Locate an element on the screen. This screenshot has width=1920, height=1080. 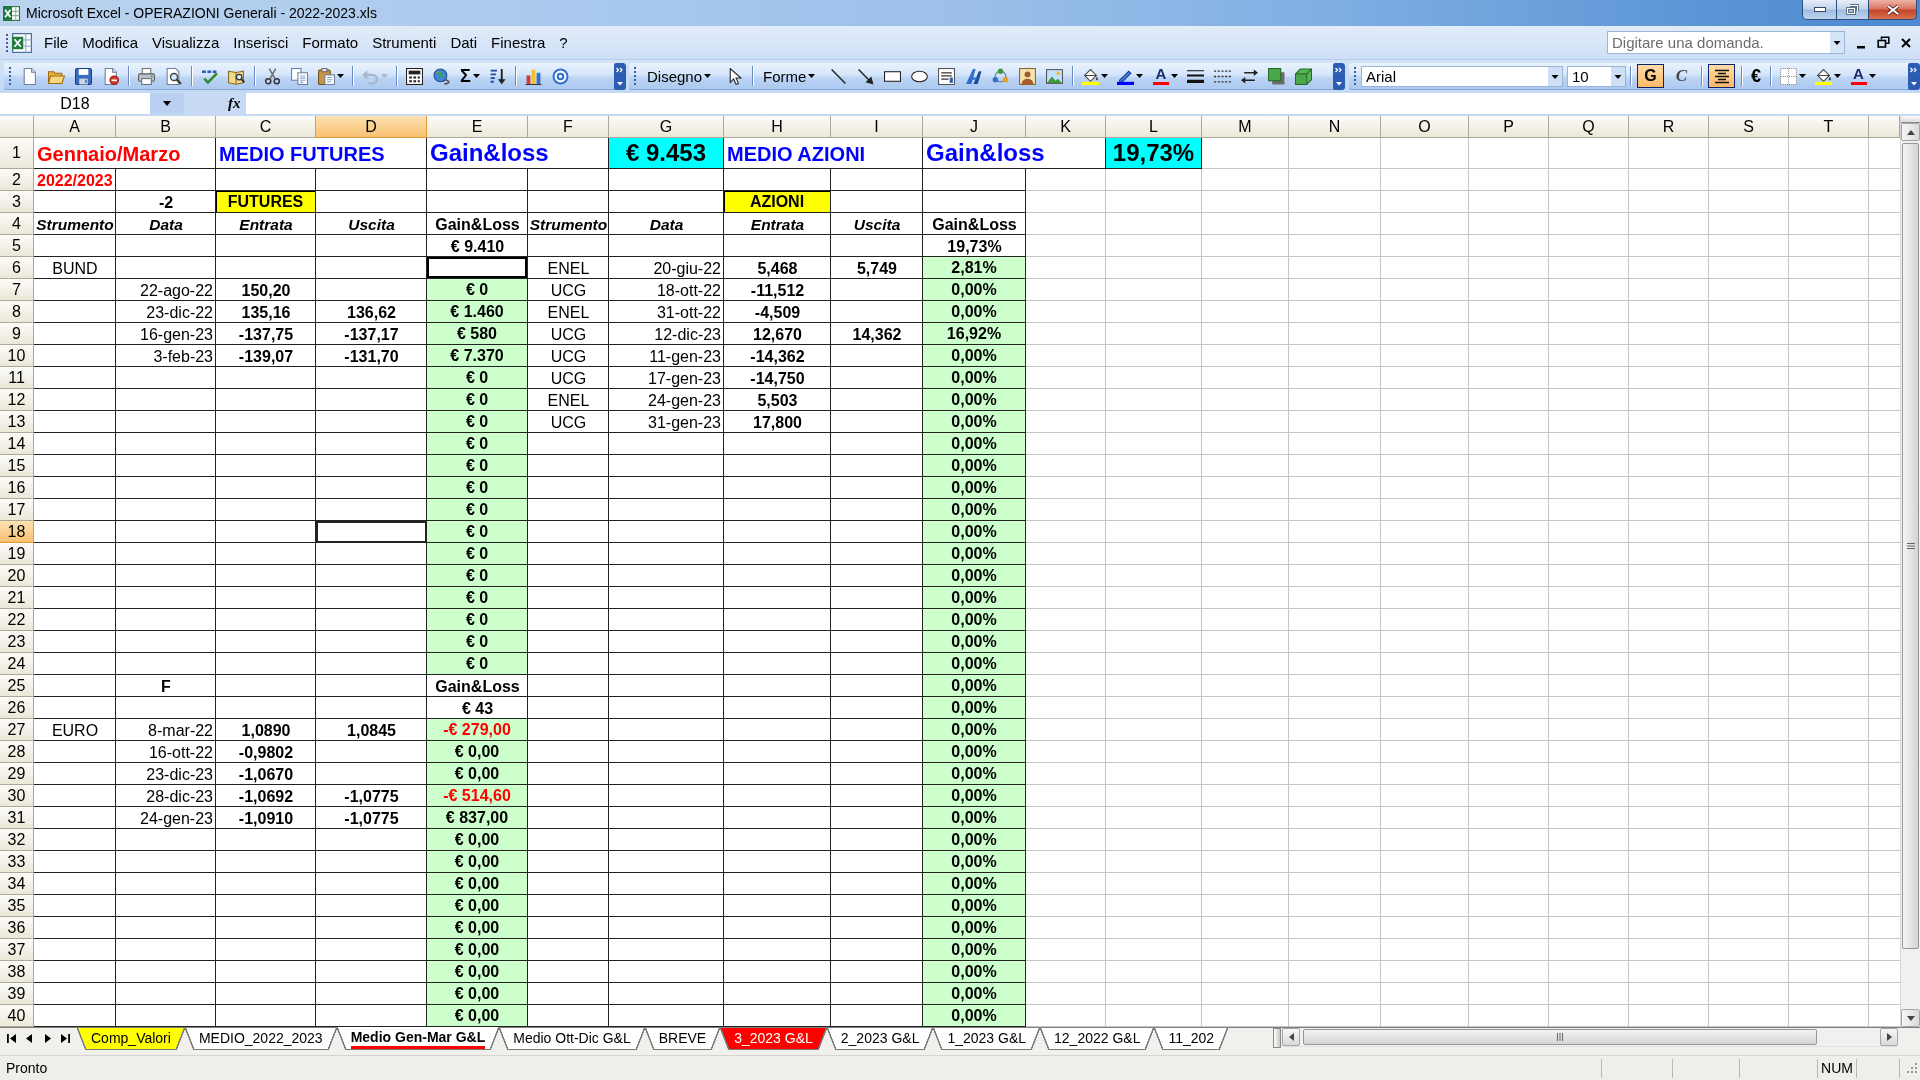
column-header: O is located at coordinates (1425, 127).